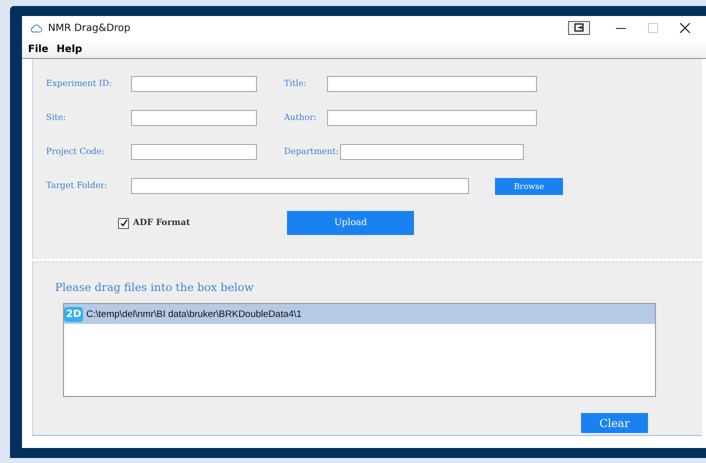  I want to click on checkbox-label: ADF Format, so click(161, 223).